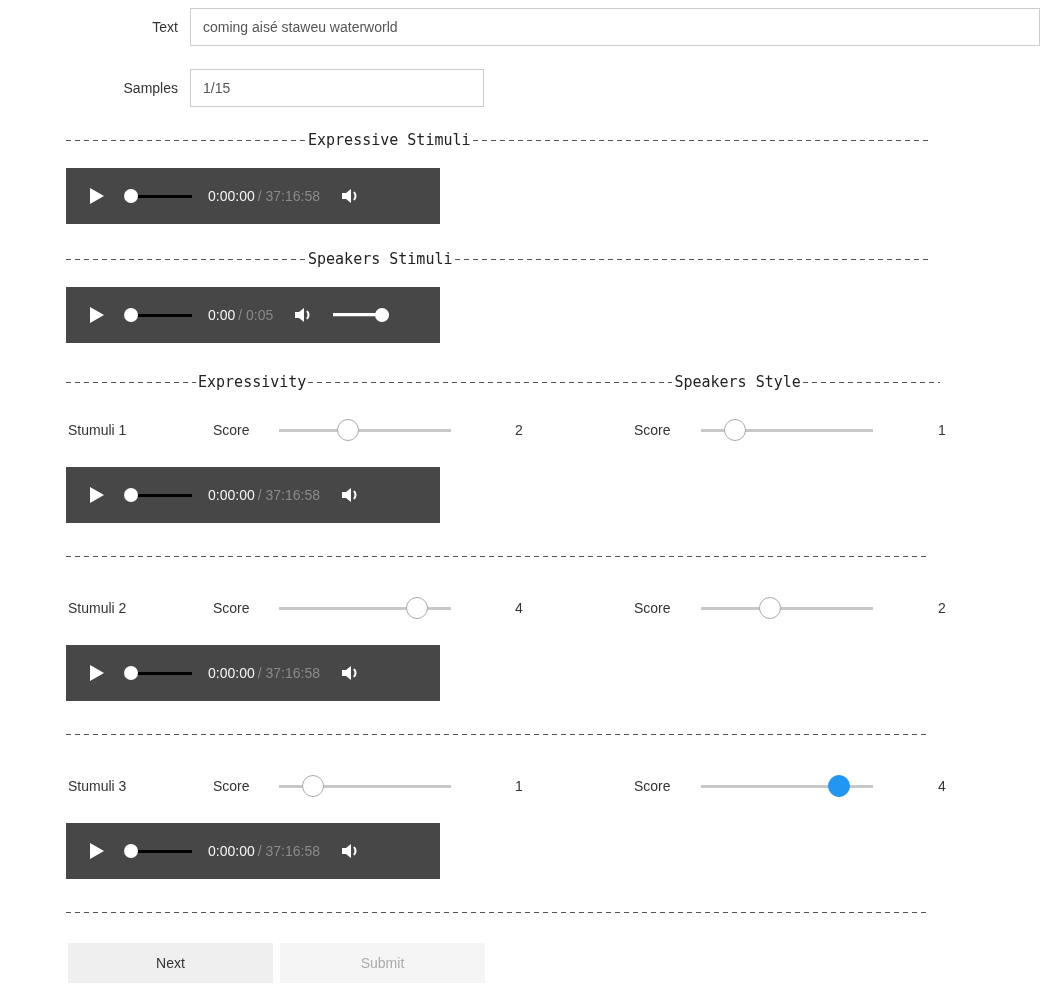  Describe the element at coordinates (337, 88) in the screenshot. I see `input-field: 1/15` at that location.